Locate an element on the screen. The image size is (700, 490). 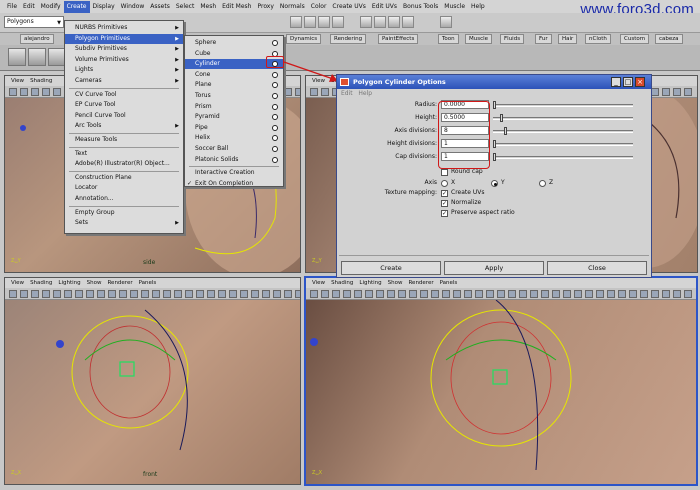
create-menu-item: Text is located at coordinates (124, 154).